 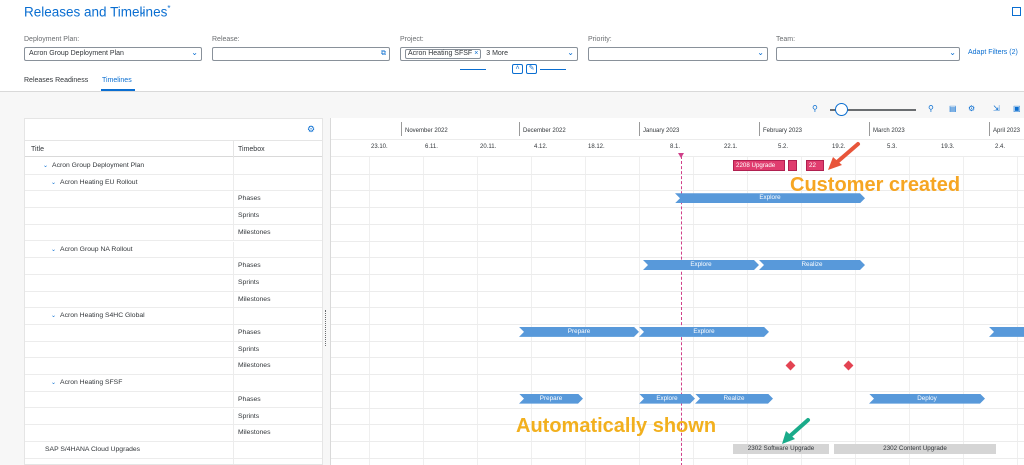 What do you see at coordinates (844, 156) in the screenshot?
I see `arrow-red-icon` at bounding box center [844, 156].